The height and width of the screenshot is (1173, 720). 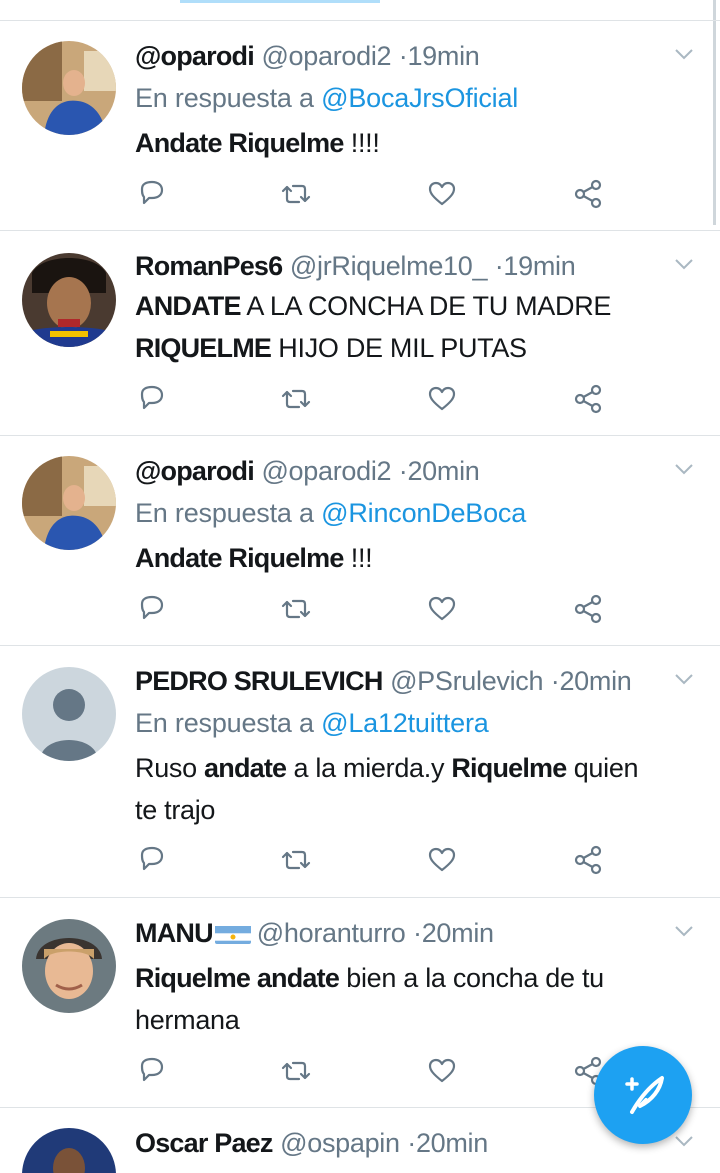 I want to click on tweet-header: Oscar Paez @ospapin ·20min, so click(x=402, y=1143).